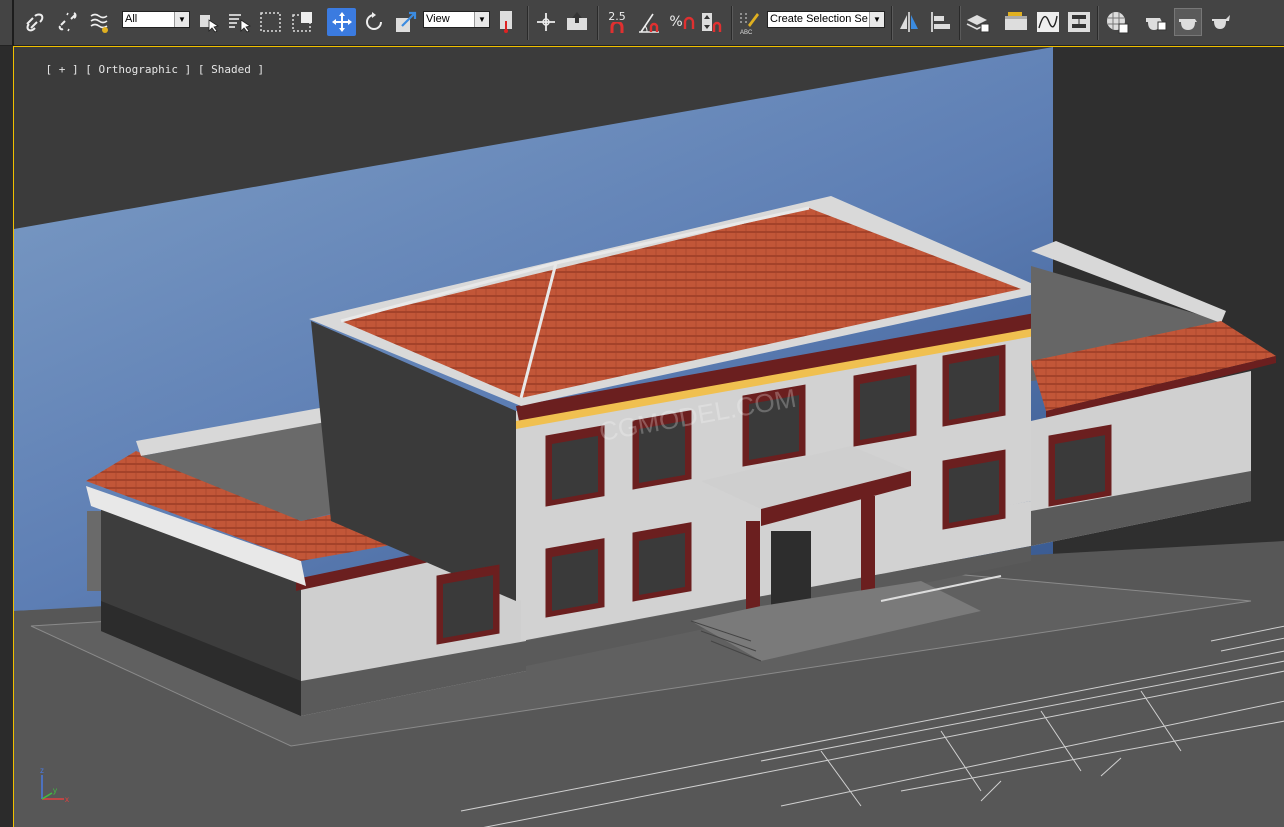  What do you see at coordinates (42, 770) in the screenshot?
I see `axis-z-label: z` at bounding box center [42, 770].